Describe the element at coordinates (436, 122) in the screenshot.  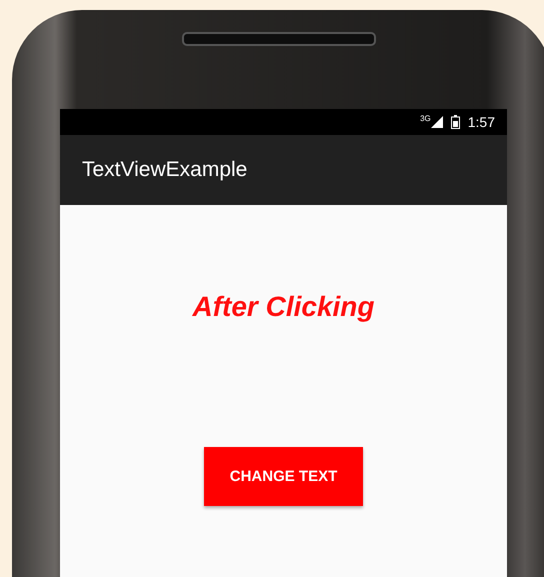
I see `signal-icon` at that location.